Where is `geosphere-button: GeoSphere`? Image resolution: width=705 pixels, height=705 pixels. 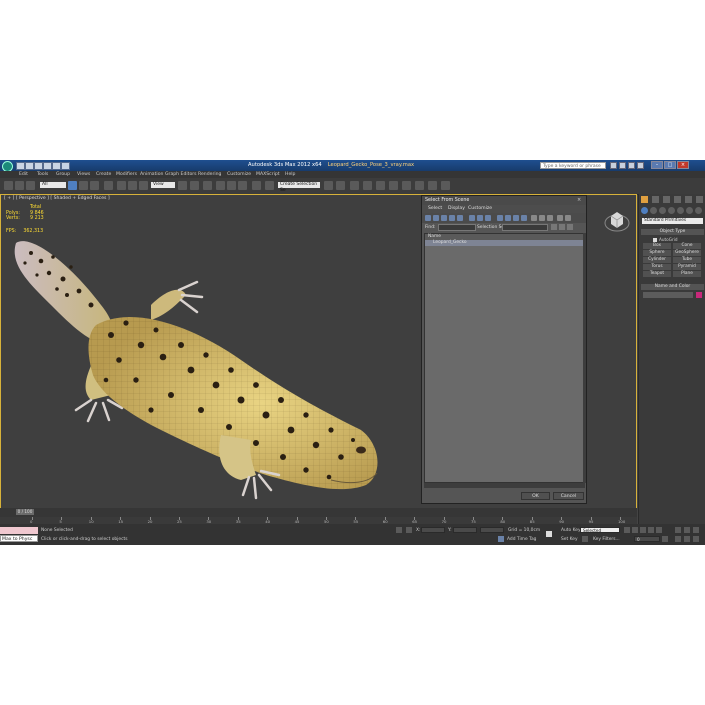
geosphere-button: GeoSphere is located at coordinates (687, 253).